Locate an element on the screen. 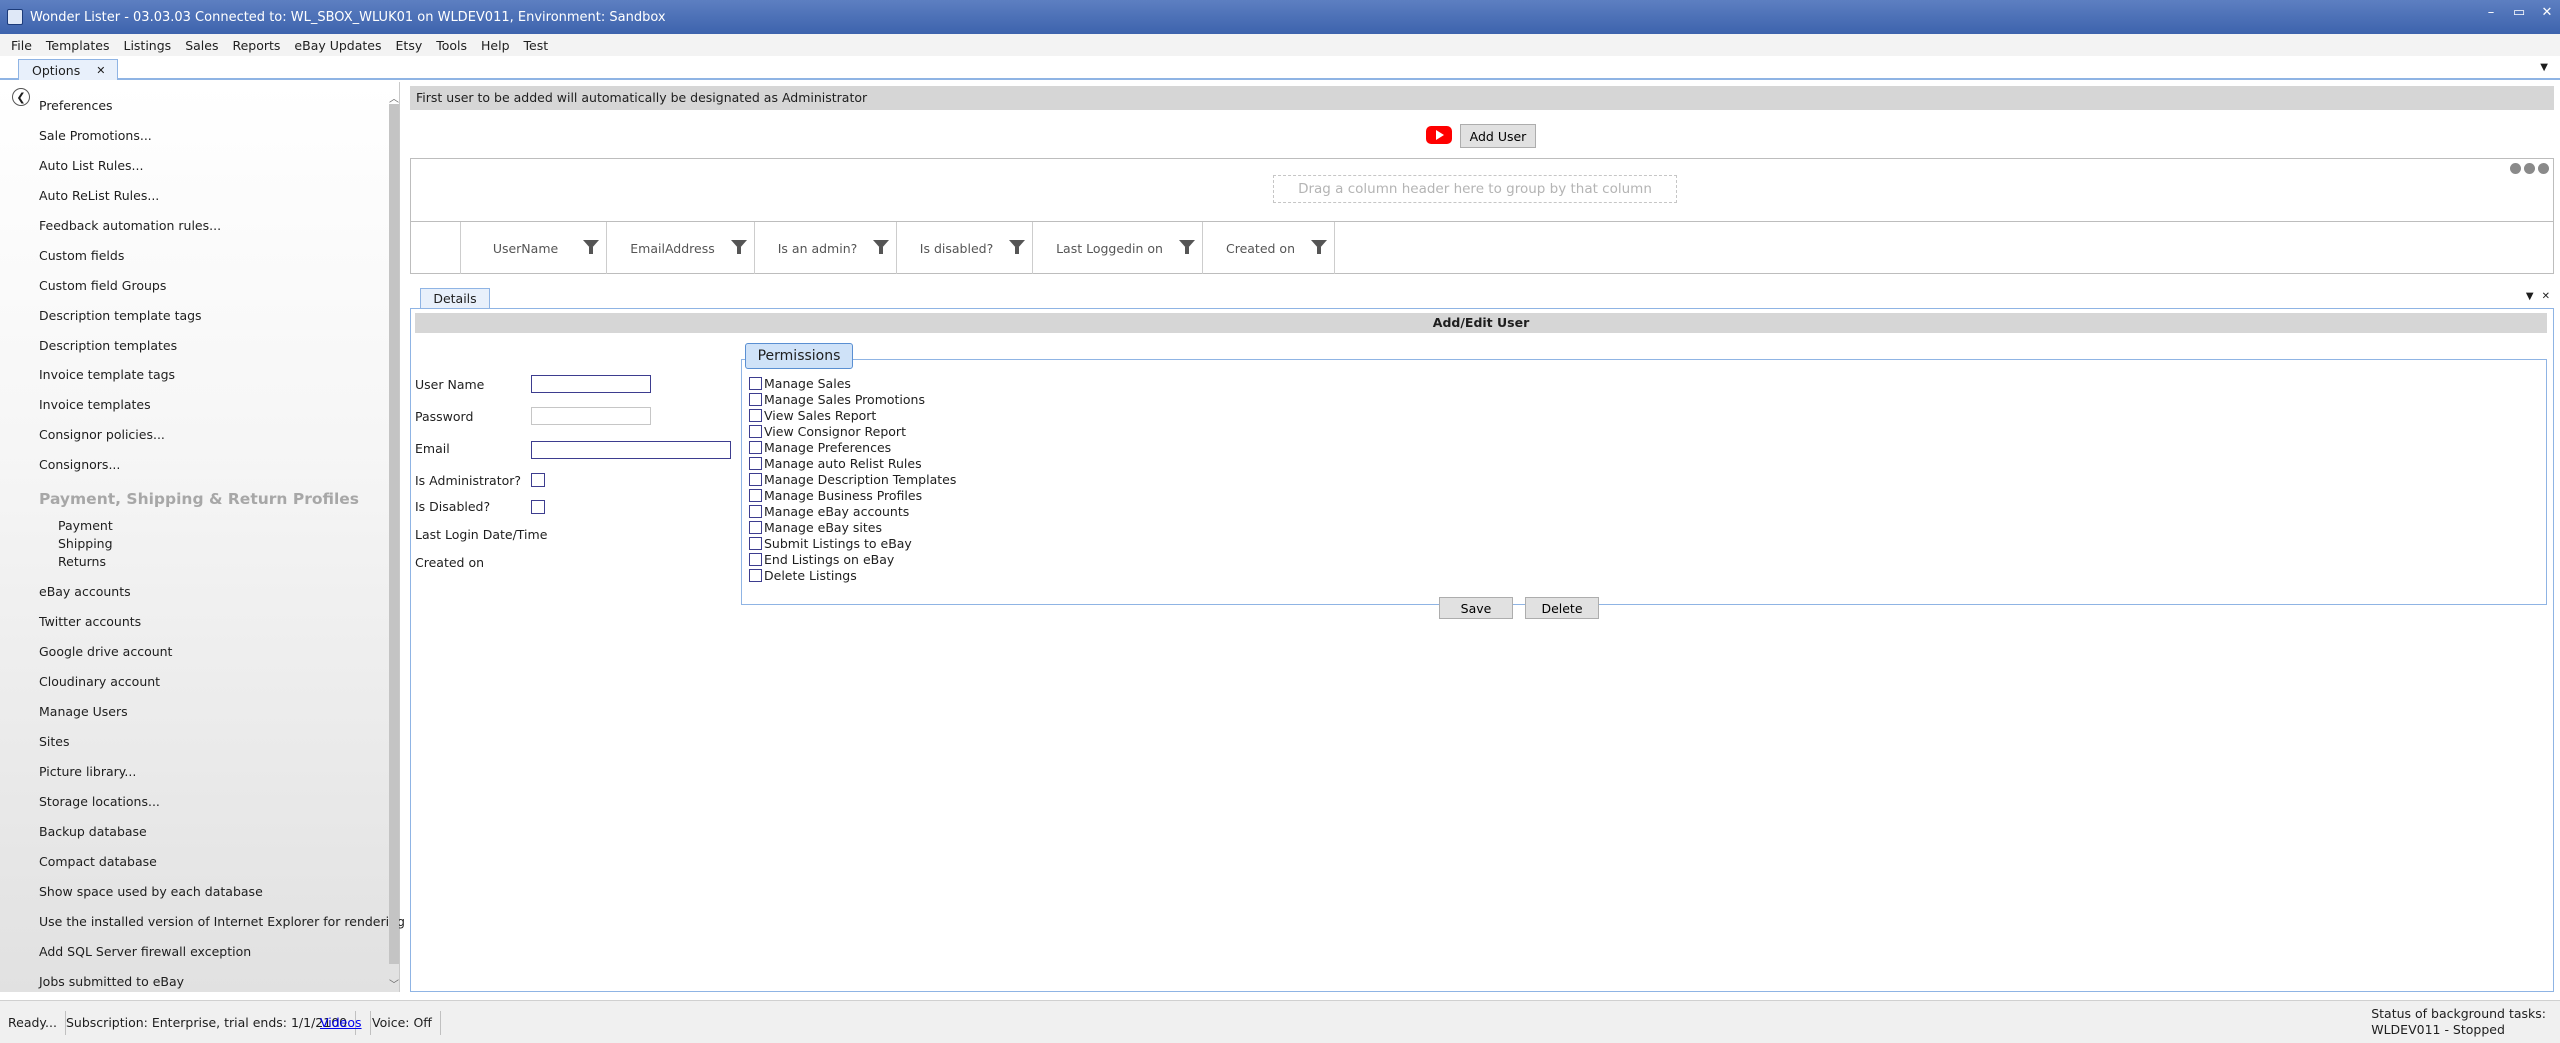  sidebar-item-description-templates: Description templates is located at coordinates (108, 345).